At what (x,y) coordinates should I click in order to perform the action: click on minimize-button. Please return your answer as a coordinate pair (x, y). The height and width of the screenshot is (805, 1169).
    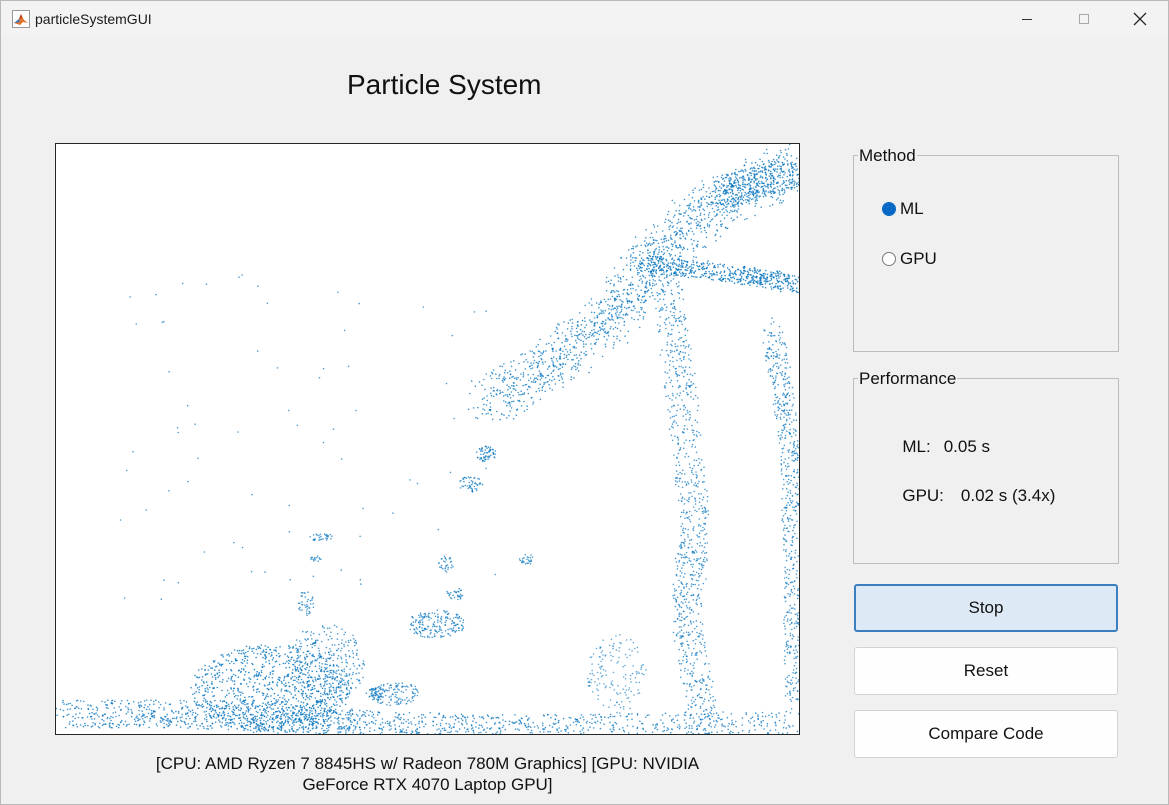
    Looking at the image, I should click on (1027, 19).